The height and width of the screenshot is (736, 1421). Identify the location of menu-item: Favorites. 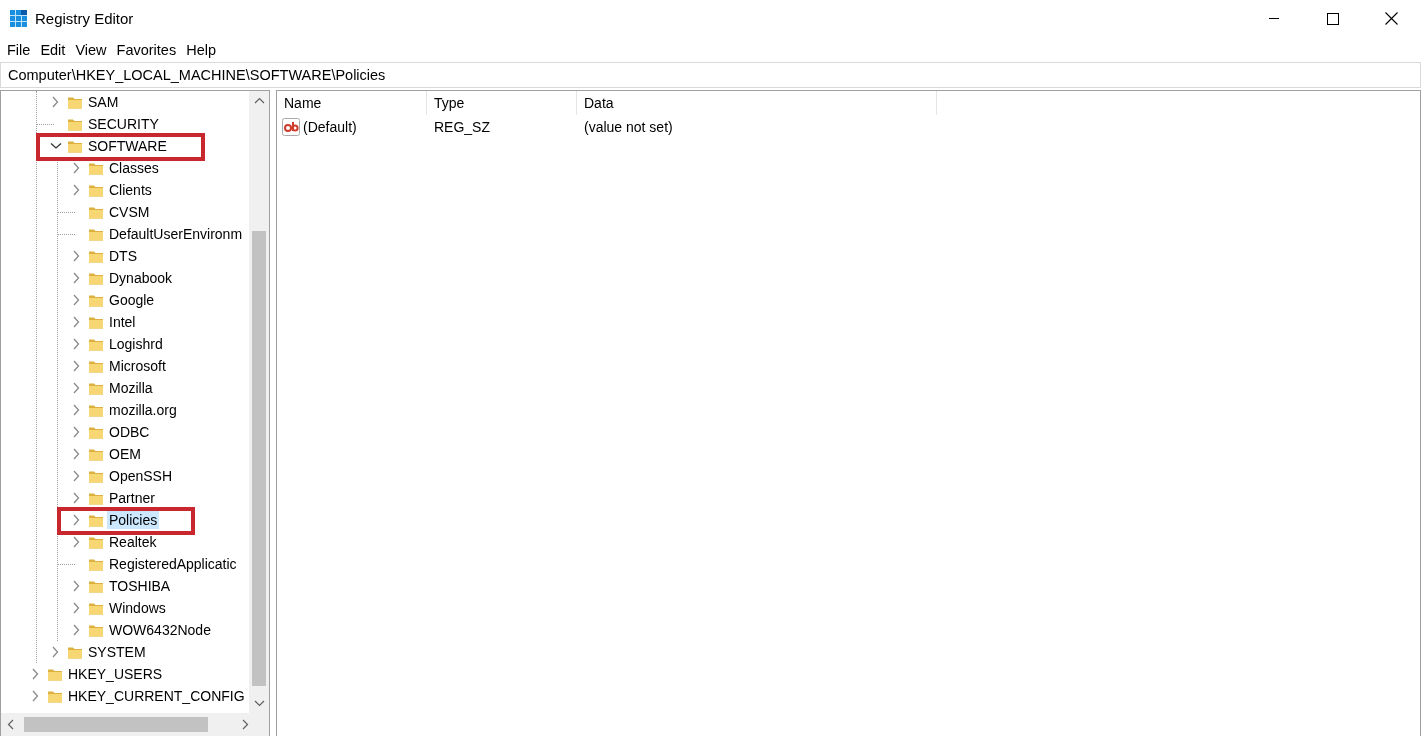
(146, 49).